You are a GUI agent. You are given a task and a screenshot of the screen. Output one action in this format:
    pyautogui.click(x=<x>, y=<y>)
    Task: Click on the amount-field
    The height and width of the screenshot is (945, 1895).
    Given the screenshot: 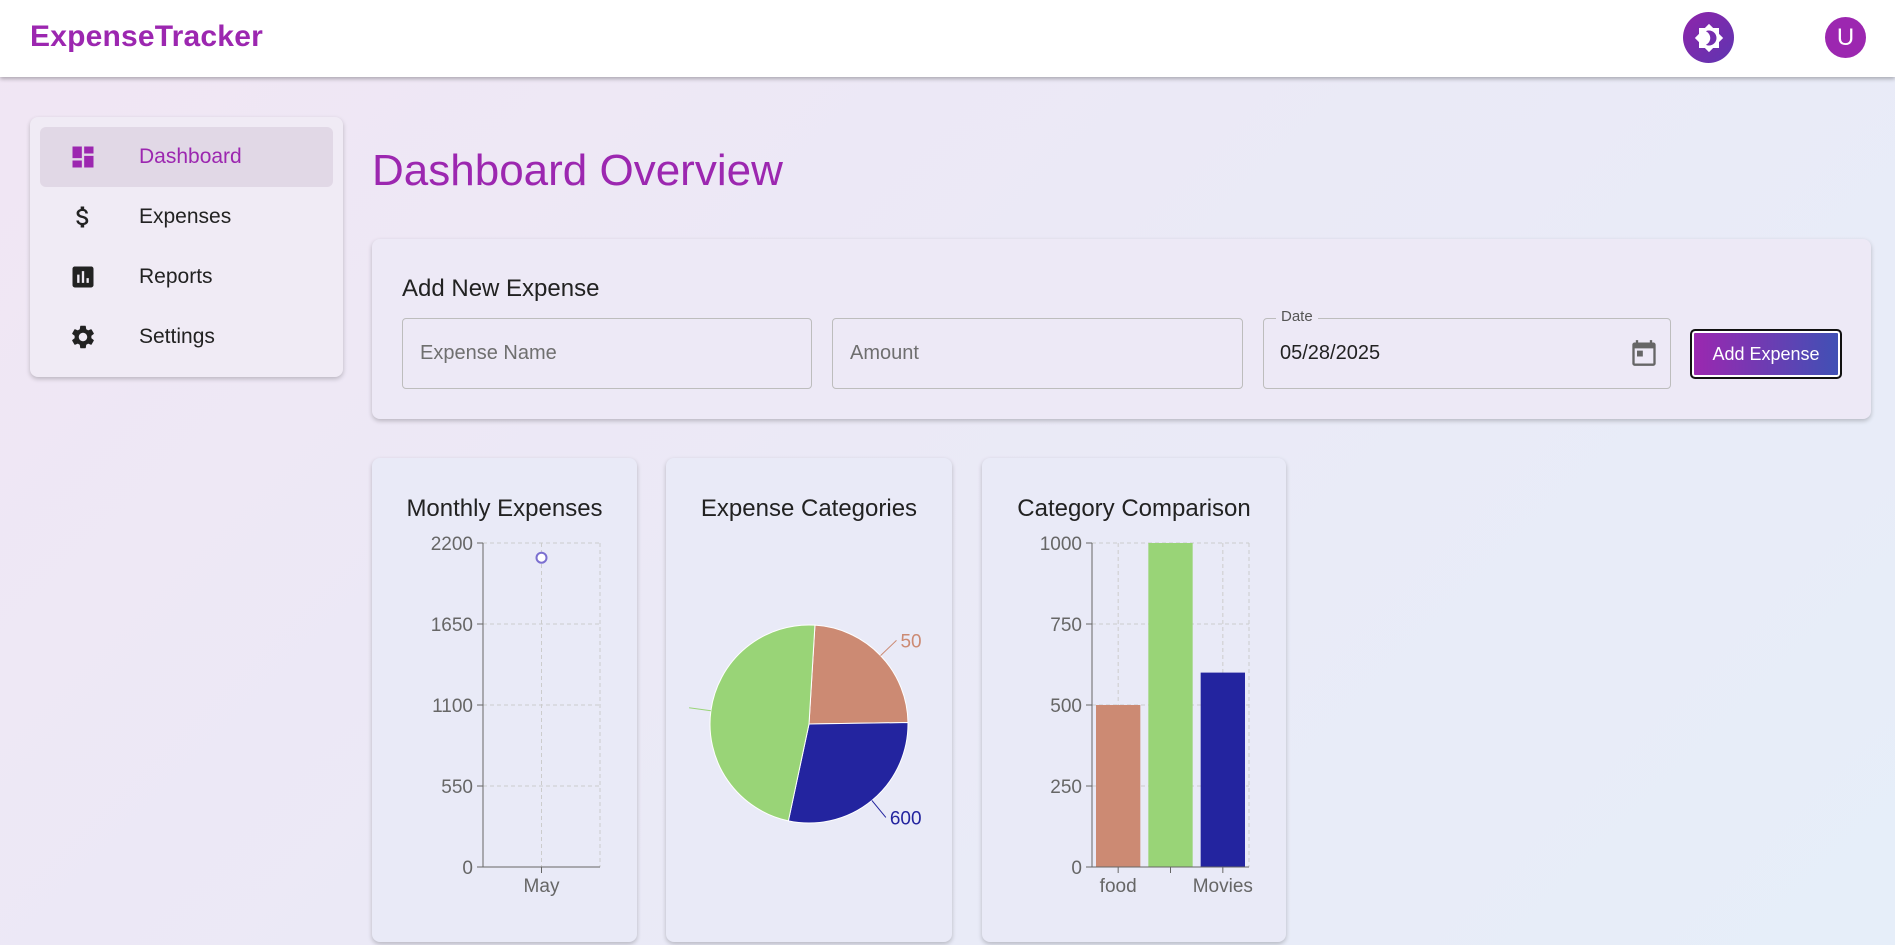 What is the action you would take?
    pyautogui.click(x=1037, y=353)
    